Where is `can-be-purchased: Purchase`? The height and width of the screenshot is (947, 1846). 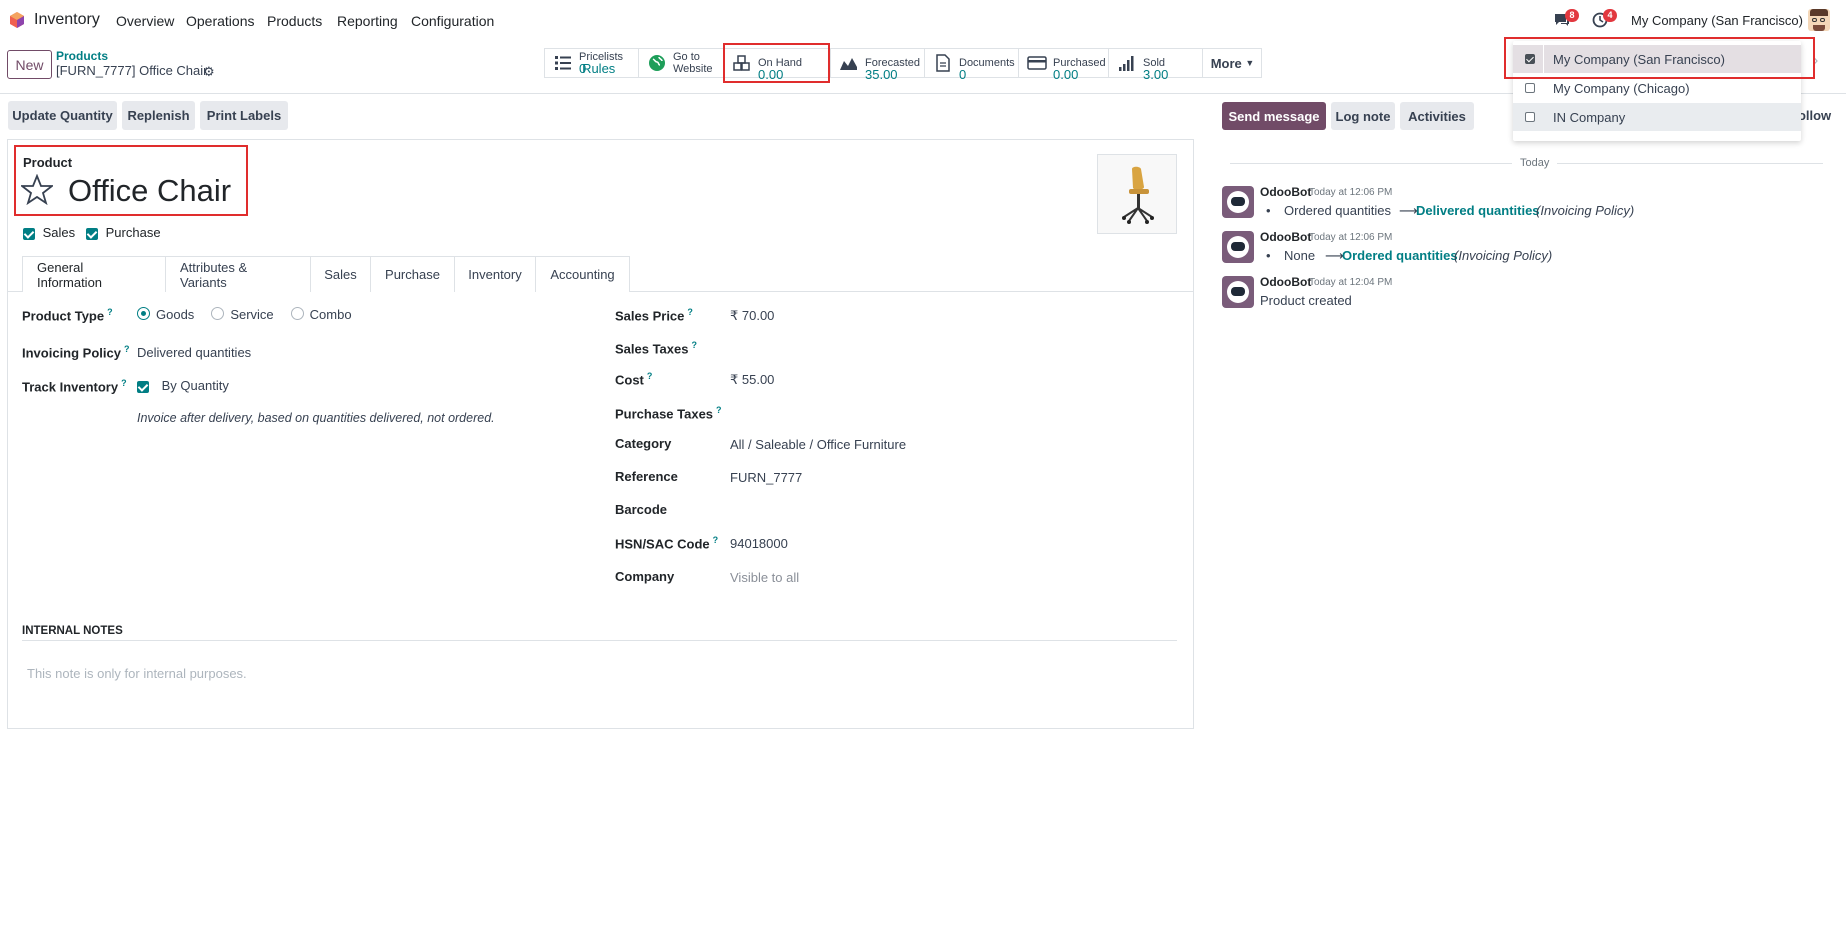 can-be-purchased: Purchase is located at coordinates (123, 232).